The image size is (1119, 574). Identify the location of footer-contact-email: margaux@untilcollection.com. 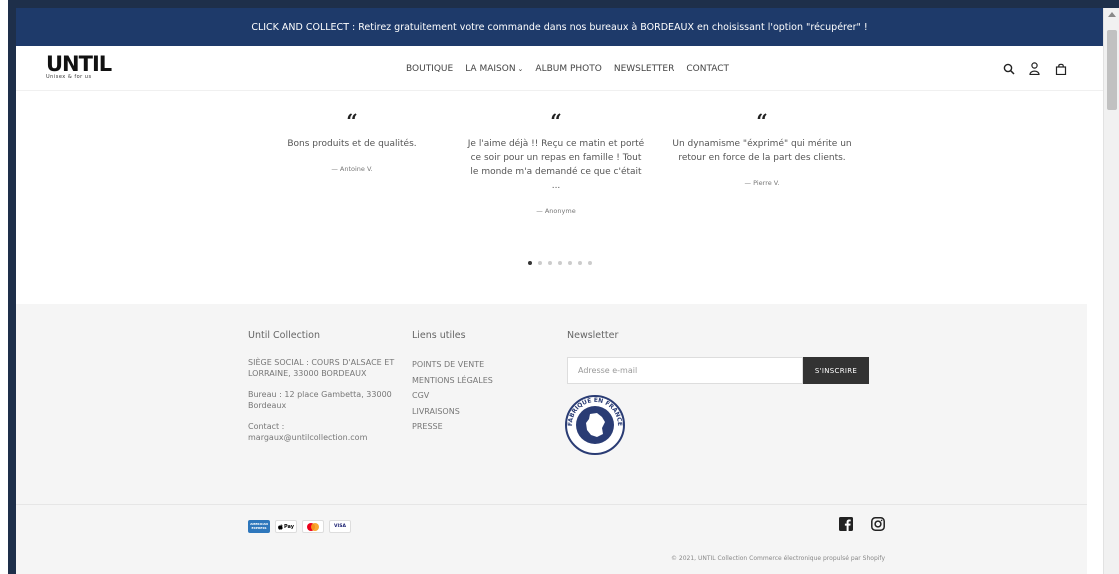
(323, 437).